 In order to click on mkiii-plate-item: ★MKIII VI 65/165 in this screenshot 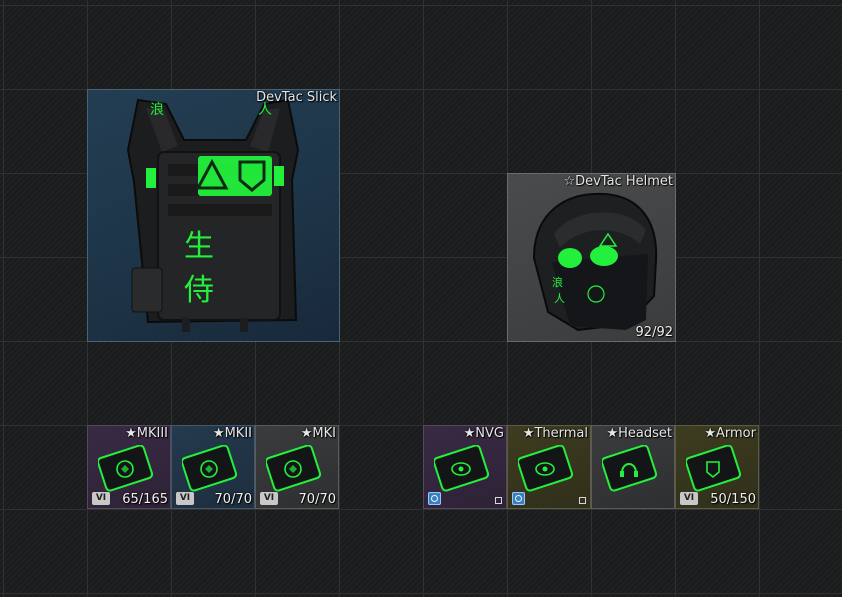, I will do `click(129, 467)`.